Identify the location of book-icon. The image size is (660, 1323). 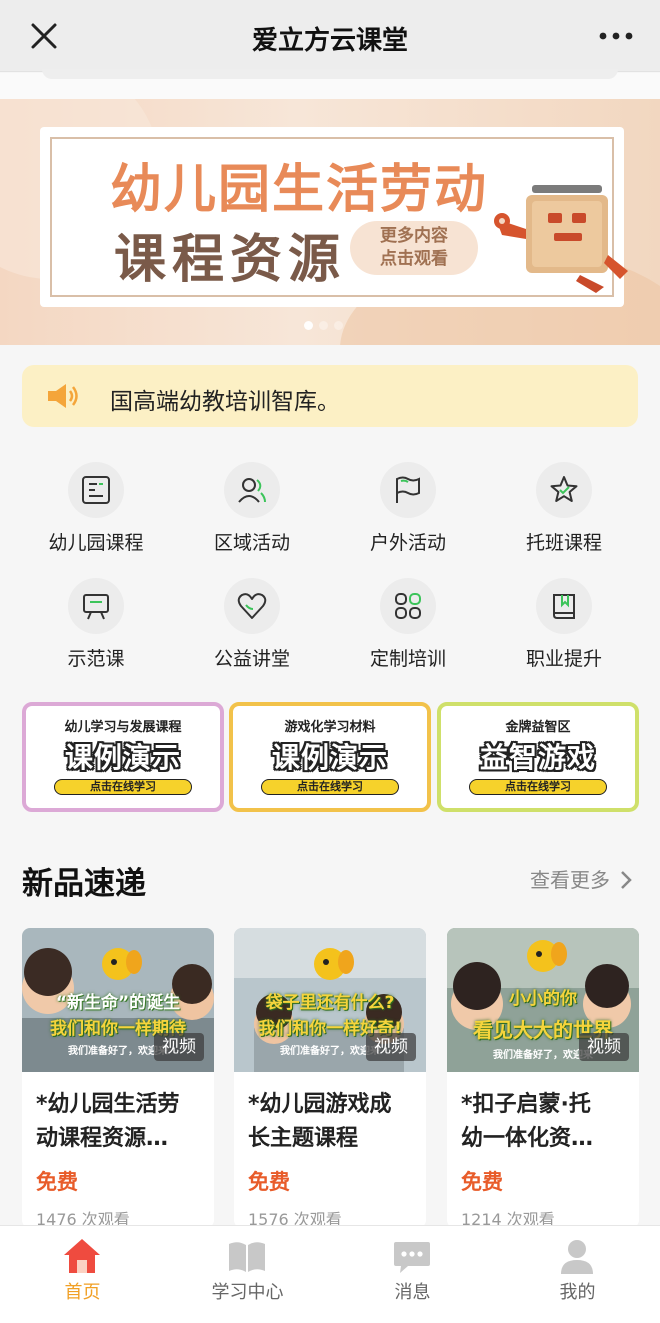
(564, 606).